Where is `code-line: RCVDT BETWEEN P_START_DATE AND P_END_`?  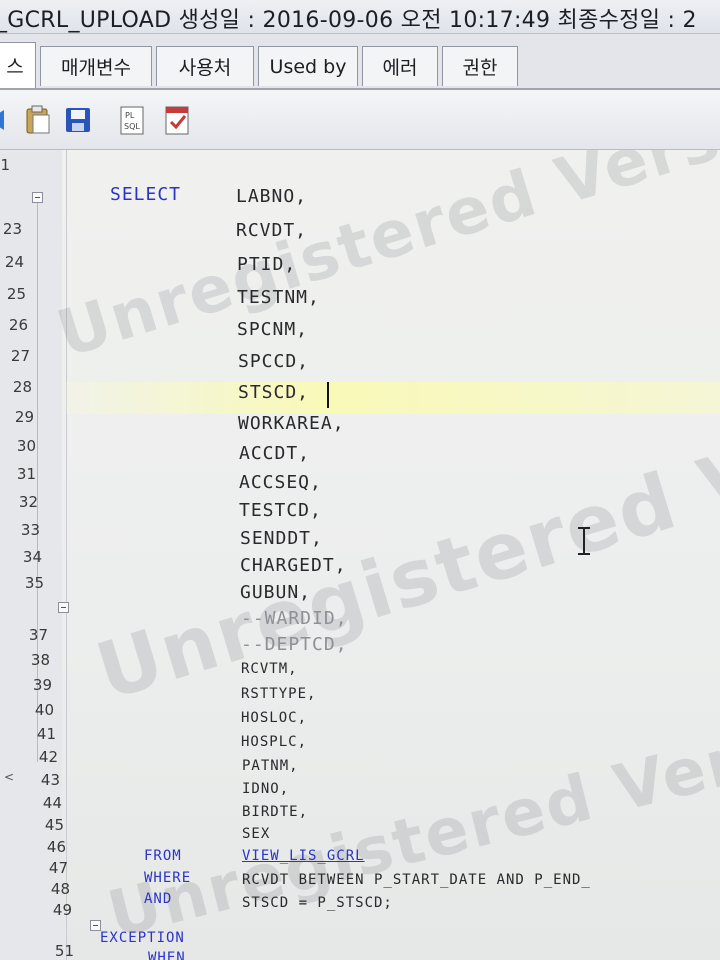 code-line: RCVDT BETWEEN P_START_DATE AND P_END_ is located at coordinates (416, 880).